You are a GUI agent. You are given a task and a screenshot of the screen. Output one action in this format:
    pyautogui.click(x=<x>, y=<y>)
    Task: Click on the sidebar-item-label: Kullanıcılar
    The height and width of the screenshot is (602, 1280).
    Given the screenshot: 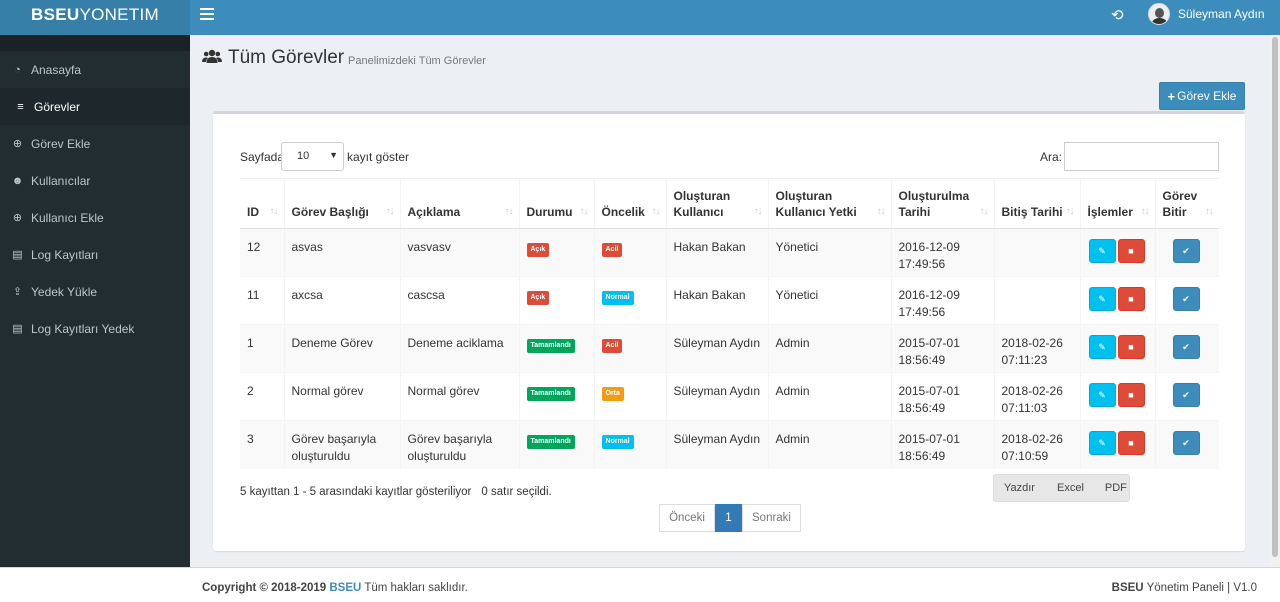 What is the action you would take?
    pyautogui.click(x=61, y=180)
    